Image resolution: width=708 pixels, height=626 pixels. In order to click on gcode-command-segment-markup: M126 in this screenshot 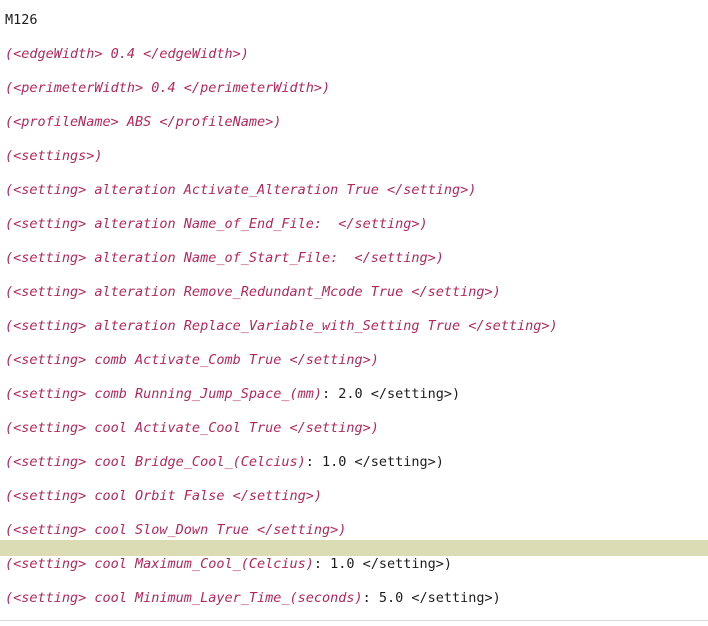, I will do `click(21, 20)`.